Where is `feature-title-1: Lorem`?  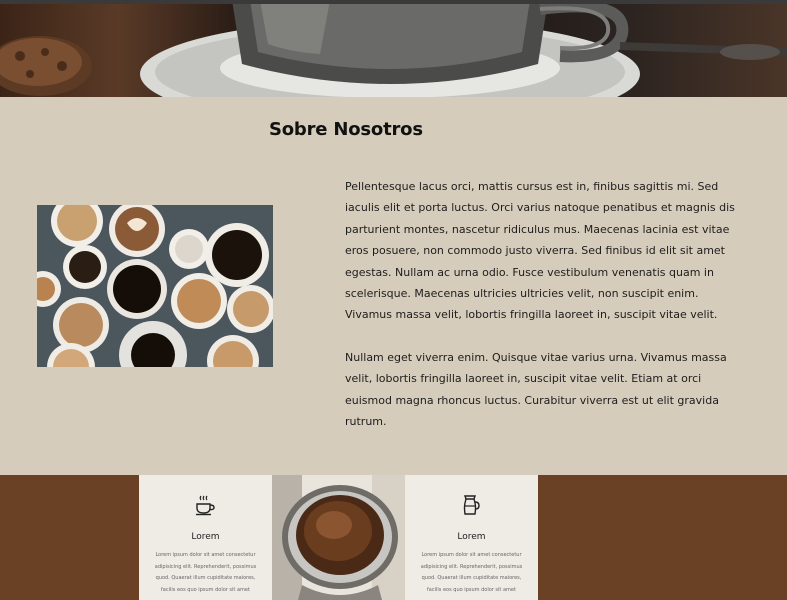 feature-title-1: Lorem is located at coordinates (205, 537).